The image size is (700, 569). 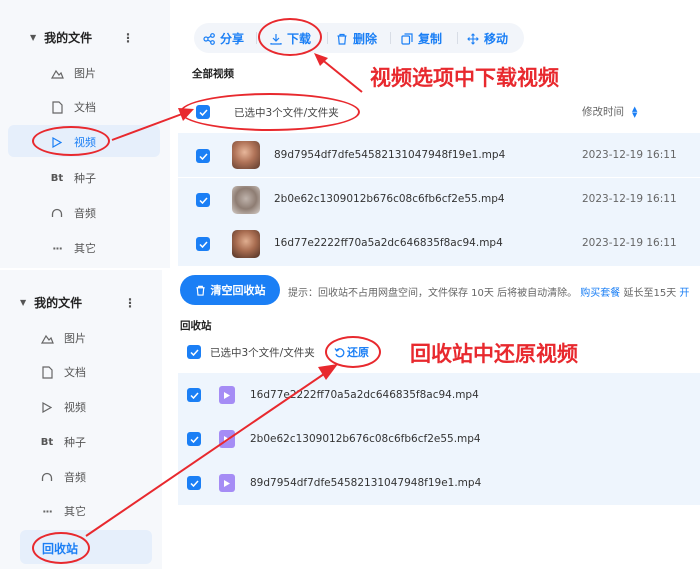 I want to click on download-label: 下载, so click(x=299, y=39).